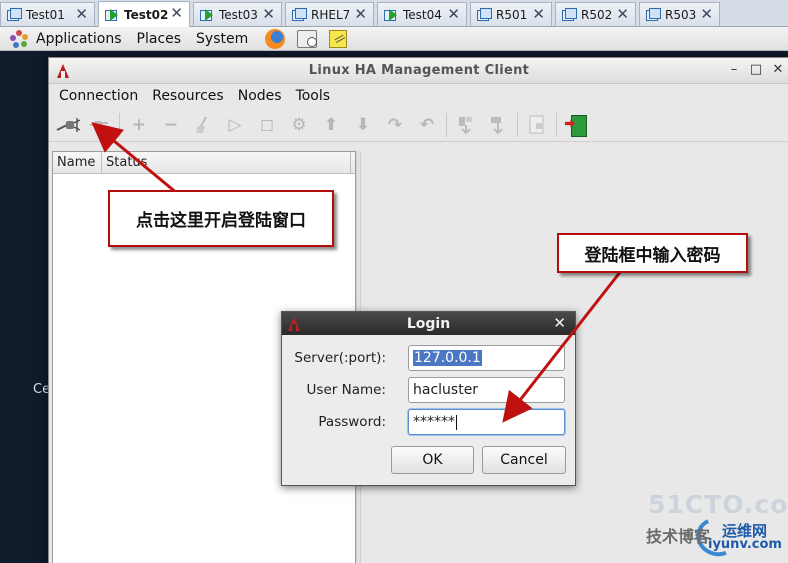  I want to click on move-down-icon: ⬇, so click(363, 125).